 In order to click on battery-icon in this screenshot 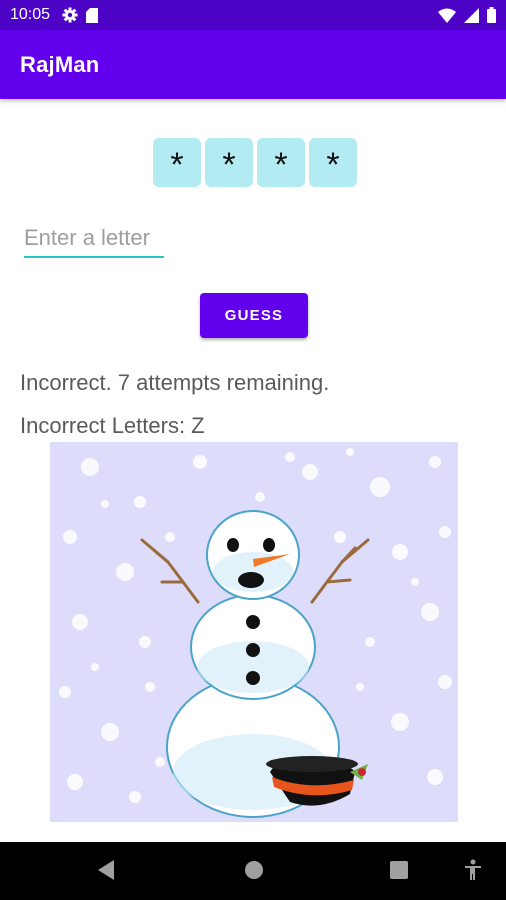, I will do `click(491, 15)`.